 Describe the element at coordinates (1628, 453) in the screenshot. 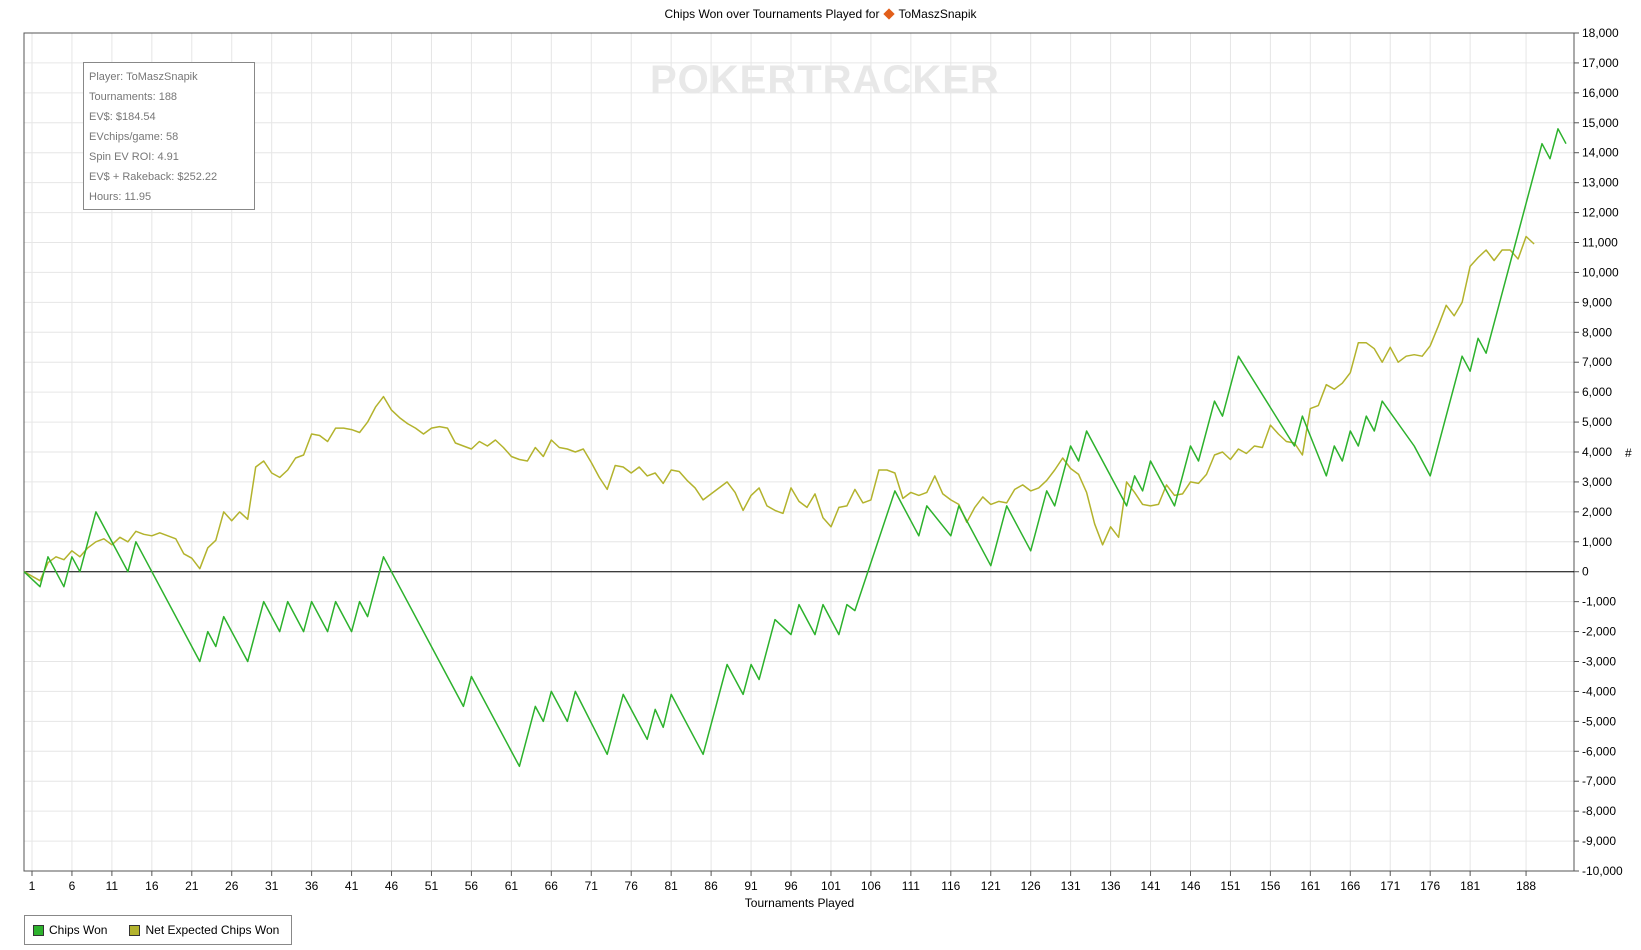

I see `y-axis-label: #` at that location.